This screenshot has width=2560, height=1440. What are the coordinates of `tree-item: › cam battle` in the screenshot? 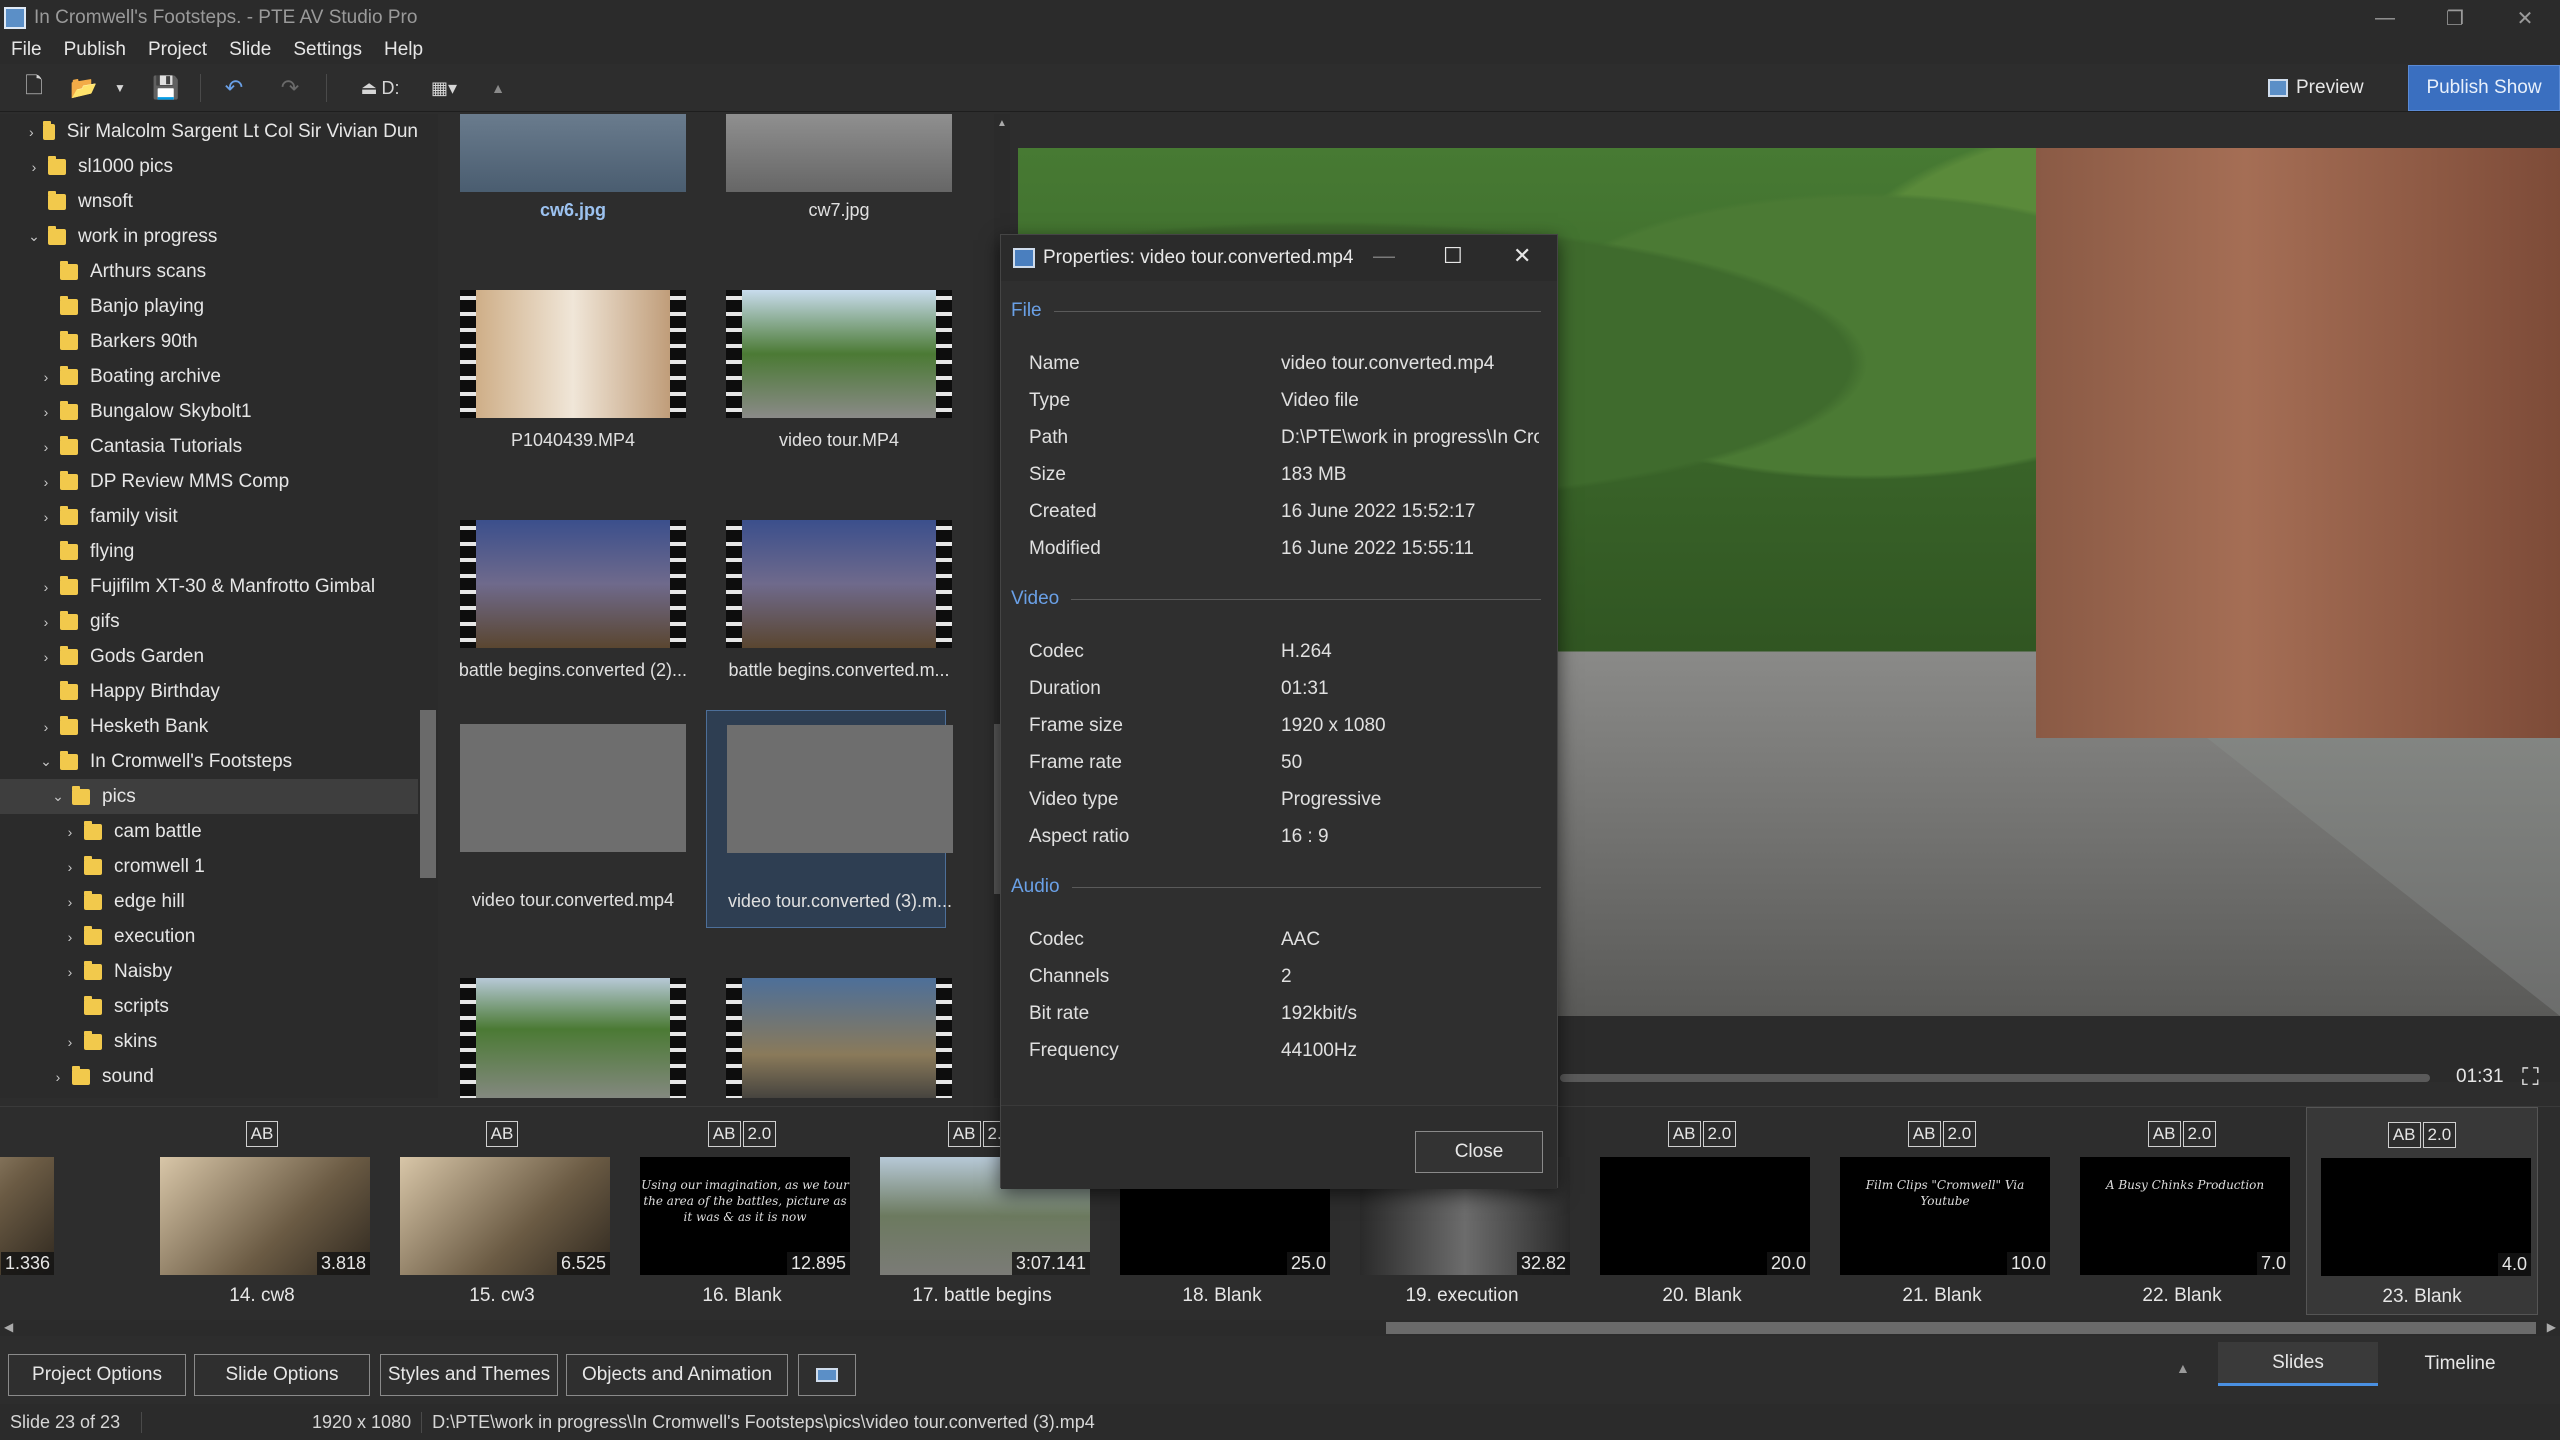 It's located at (209, 831).